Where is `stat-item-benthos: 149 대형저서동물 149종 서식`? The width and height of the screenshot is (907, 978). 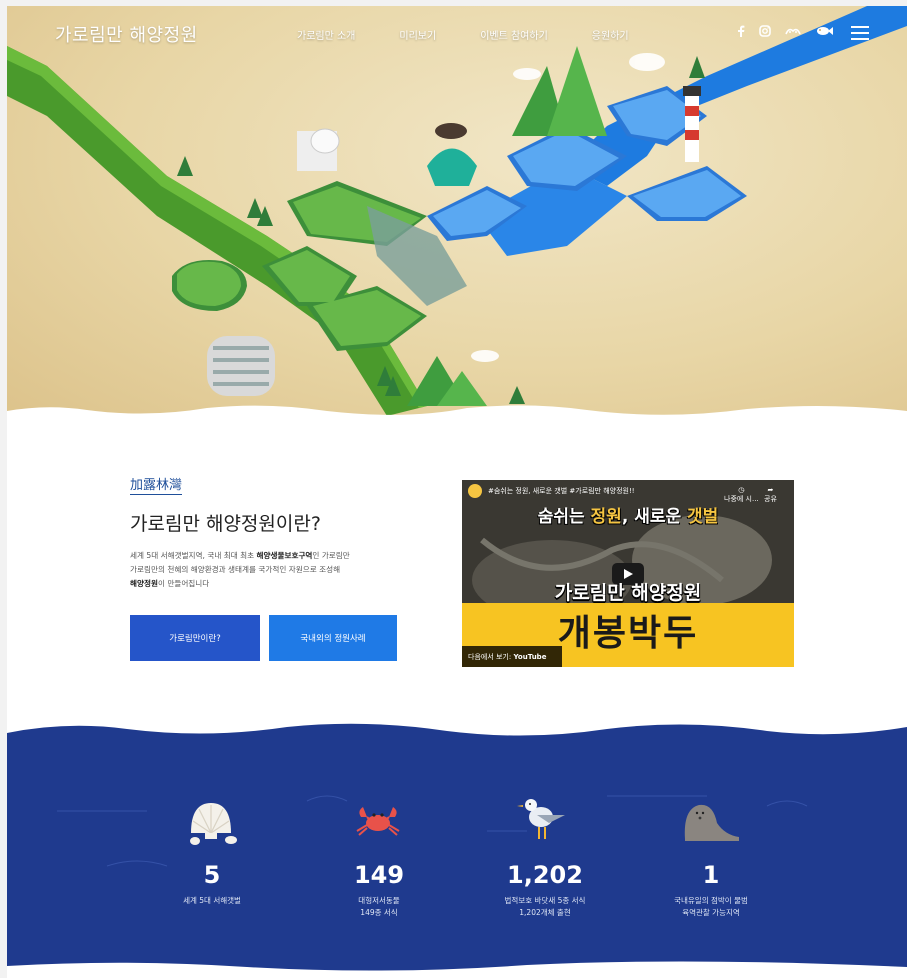 stat-item-benthos: 149 대형저서동물 149종 서식 is located at coordinates (379, 890).